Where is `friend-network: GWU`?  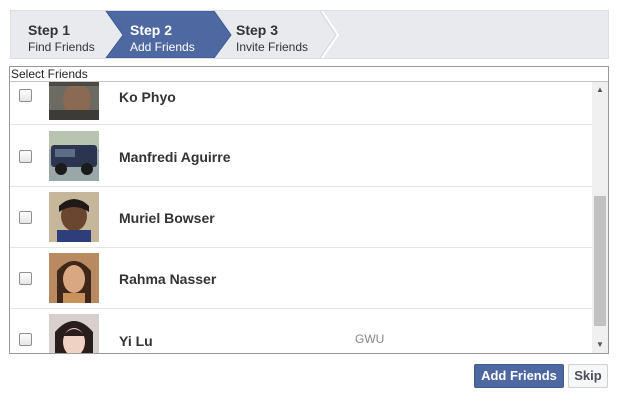
friend-network: GWU is located at coordinates (370, 339).